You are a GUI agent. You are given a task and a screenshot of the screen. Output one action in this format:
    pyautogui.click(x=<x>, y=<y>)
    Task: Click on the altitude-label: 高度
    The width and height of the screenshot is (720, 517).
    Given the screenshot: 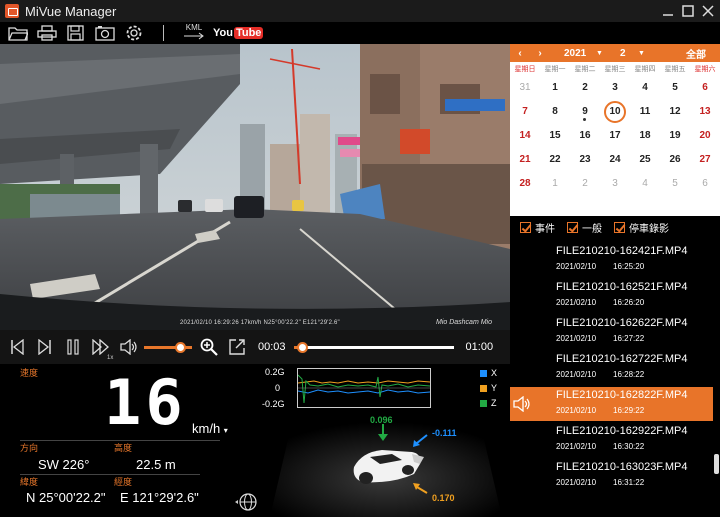 What is the action you would take?
    pyautogui.click(x=123, y=448)
    